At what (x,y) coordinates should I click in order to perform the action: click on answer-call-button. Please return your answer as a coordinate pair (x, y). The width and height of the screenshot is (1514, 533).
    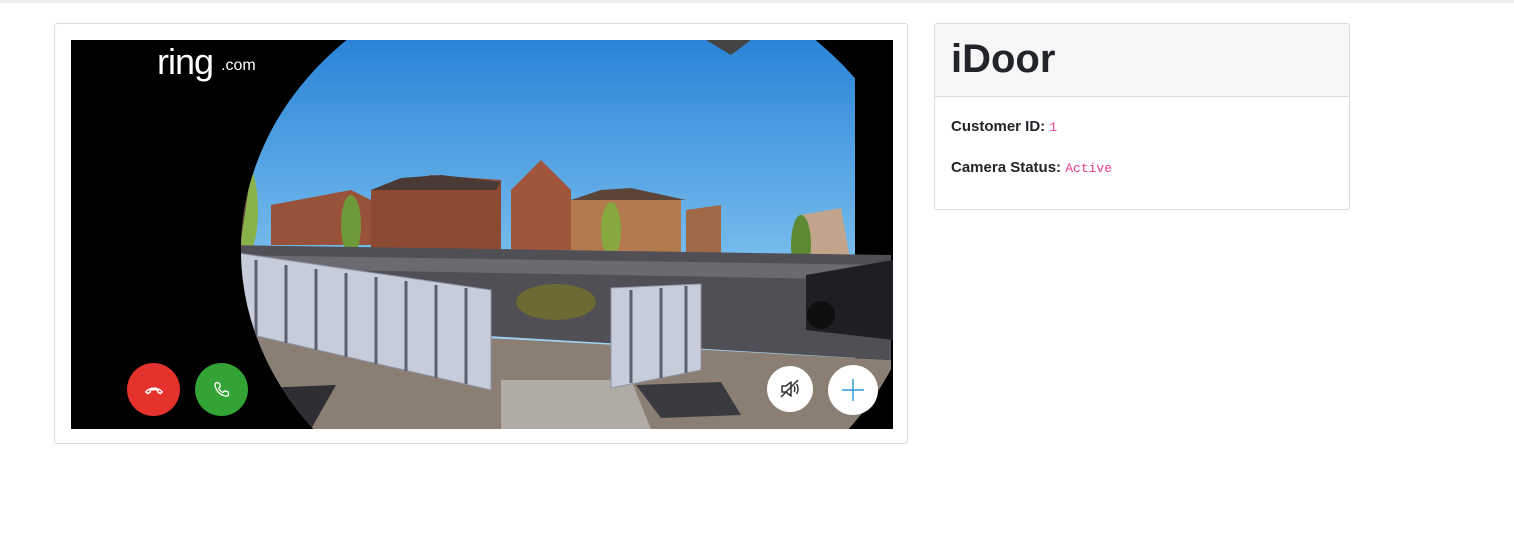
    Looking at the image, I should click on (221, 389).